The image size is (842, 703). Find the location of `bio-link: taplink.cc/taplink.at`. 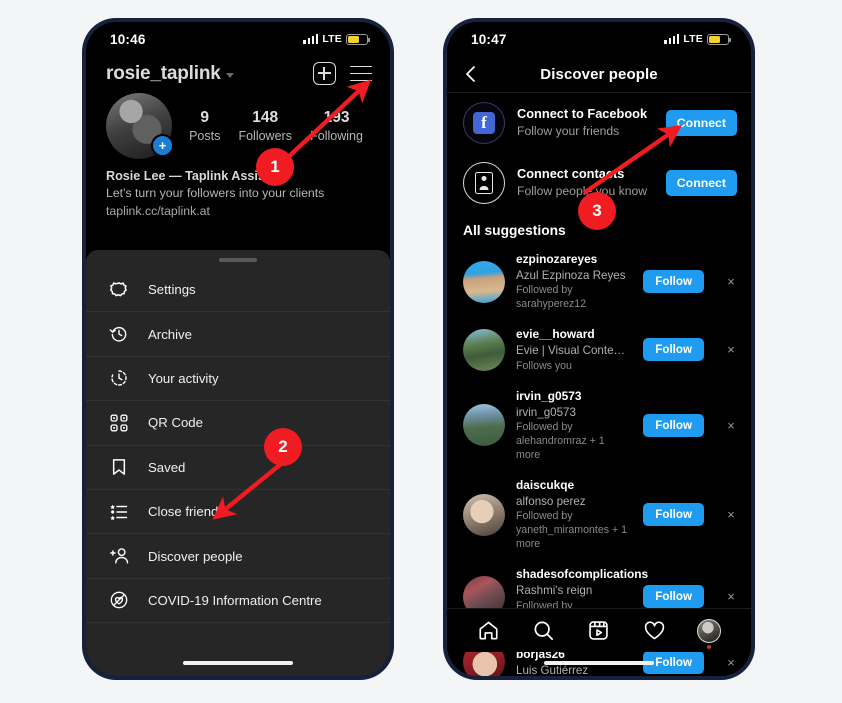

bio-link: taplink.cc/taplink.at is located at coordinates (238, 212).